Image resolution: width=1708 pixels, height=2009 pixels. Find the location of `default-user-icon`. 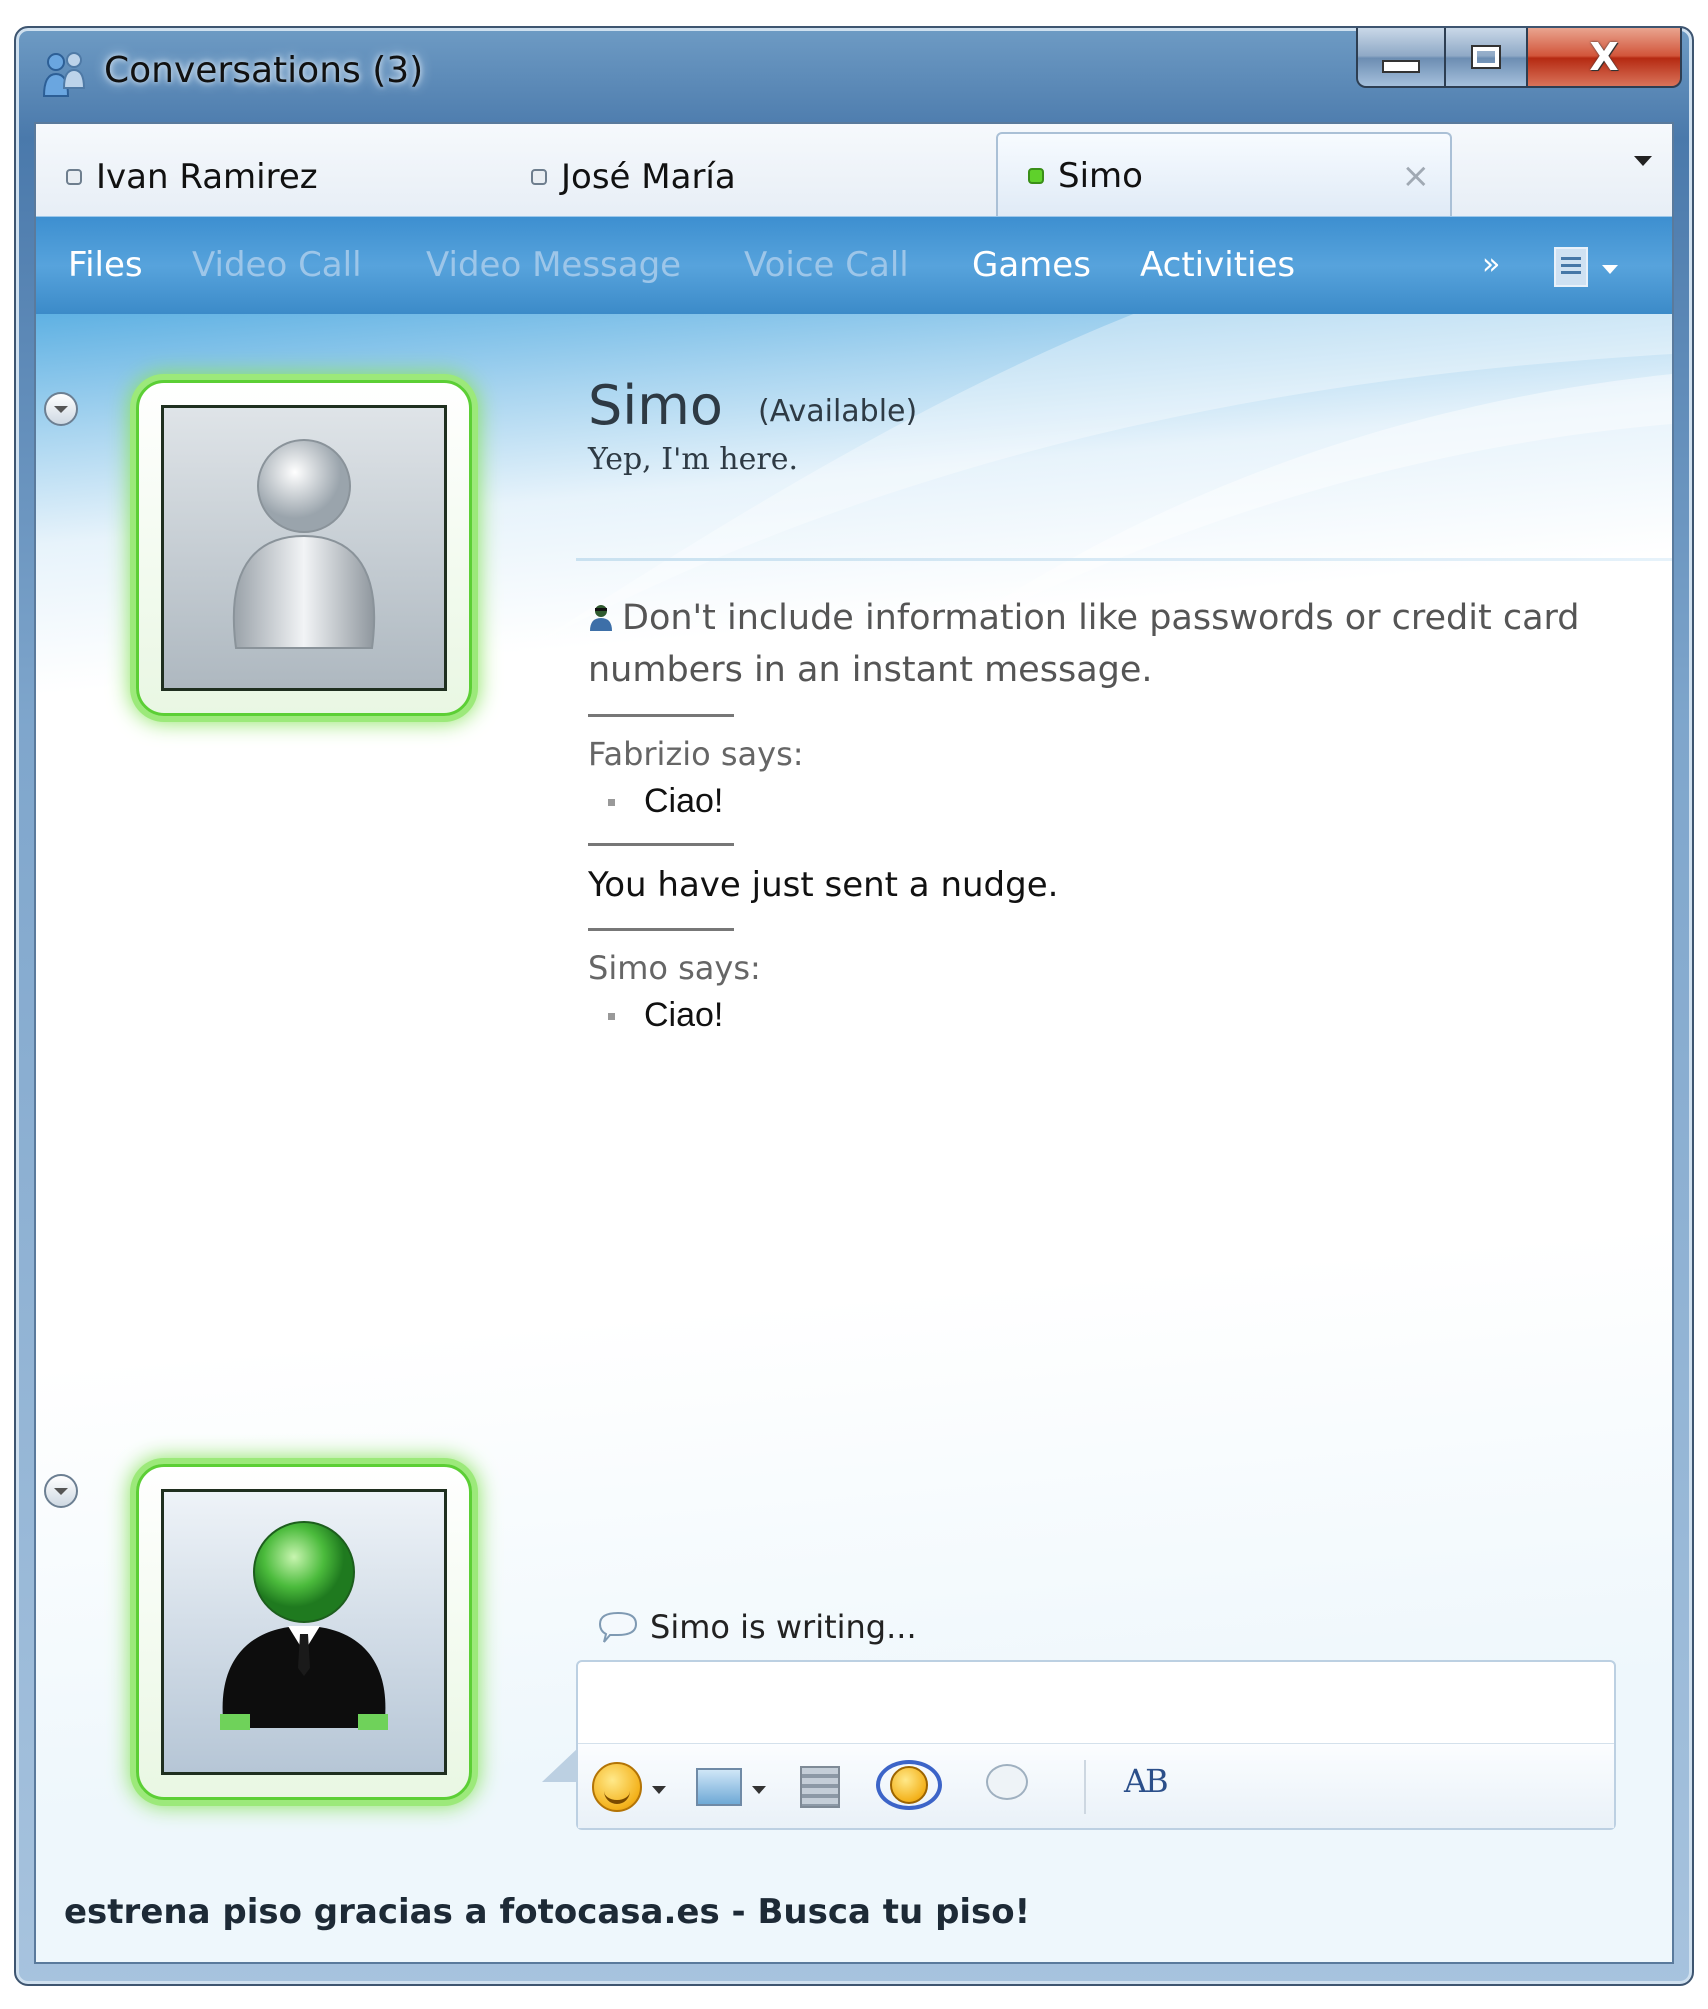

default-user-icon is located at coordinates (304, 544).